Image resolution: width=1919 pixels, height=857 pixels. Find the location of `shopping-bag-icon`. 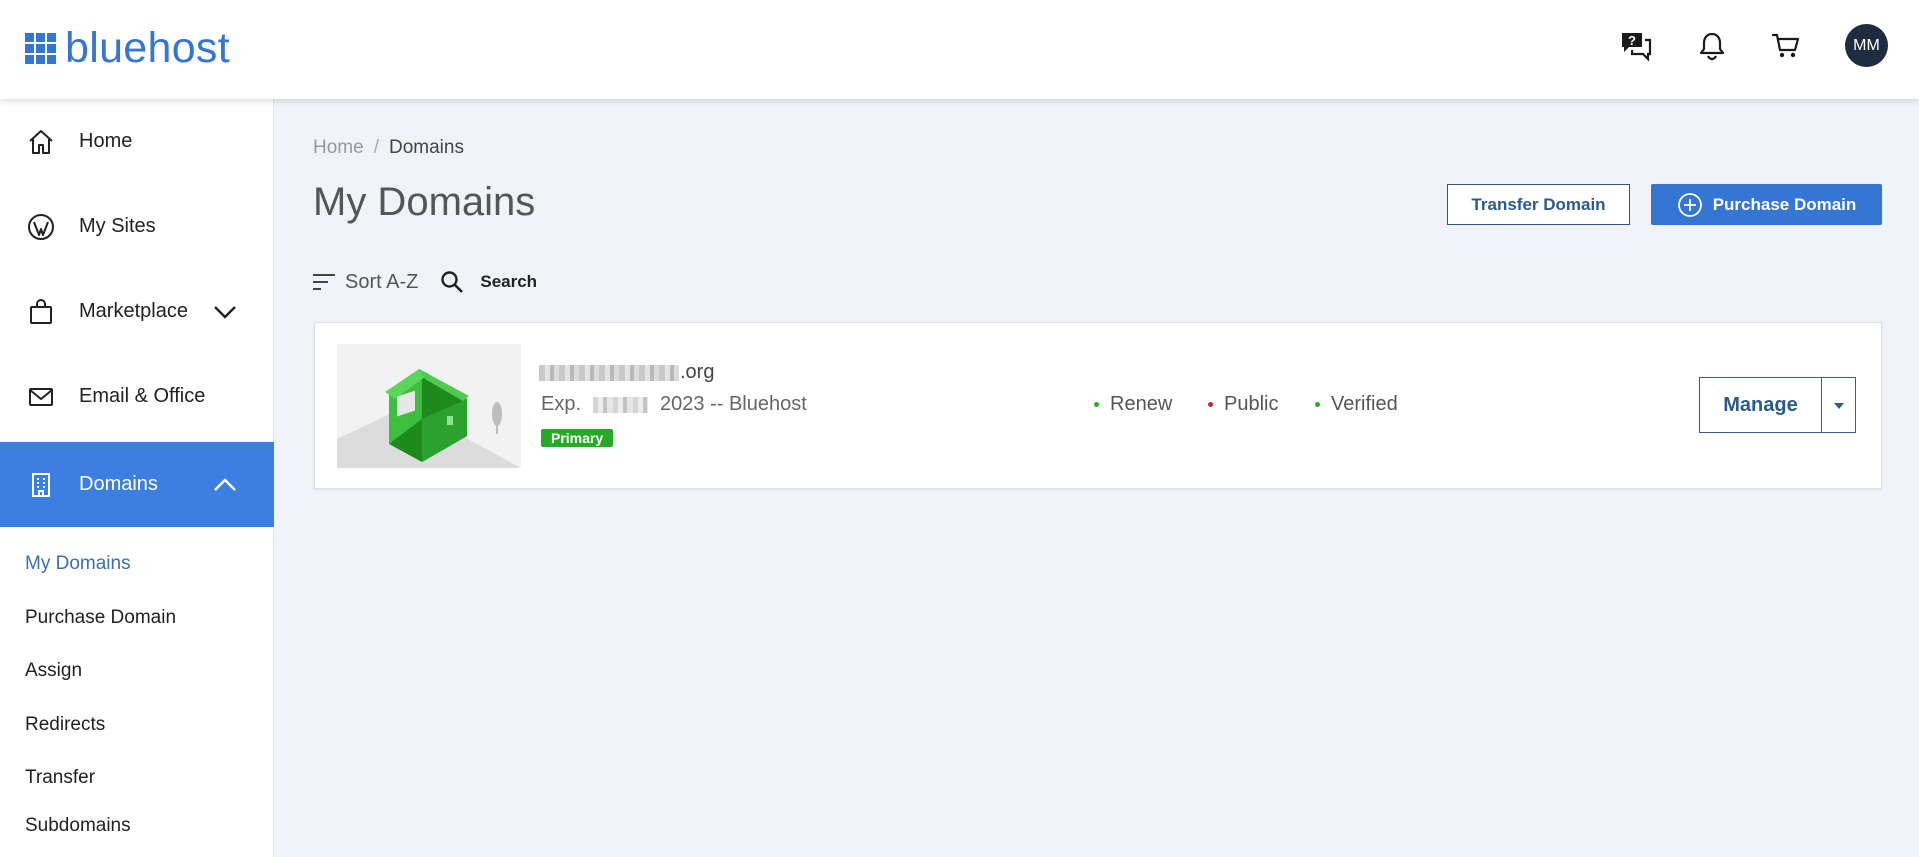

shopping-bag-icon is located at coordinates (41, 312).